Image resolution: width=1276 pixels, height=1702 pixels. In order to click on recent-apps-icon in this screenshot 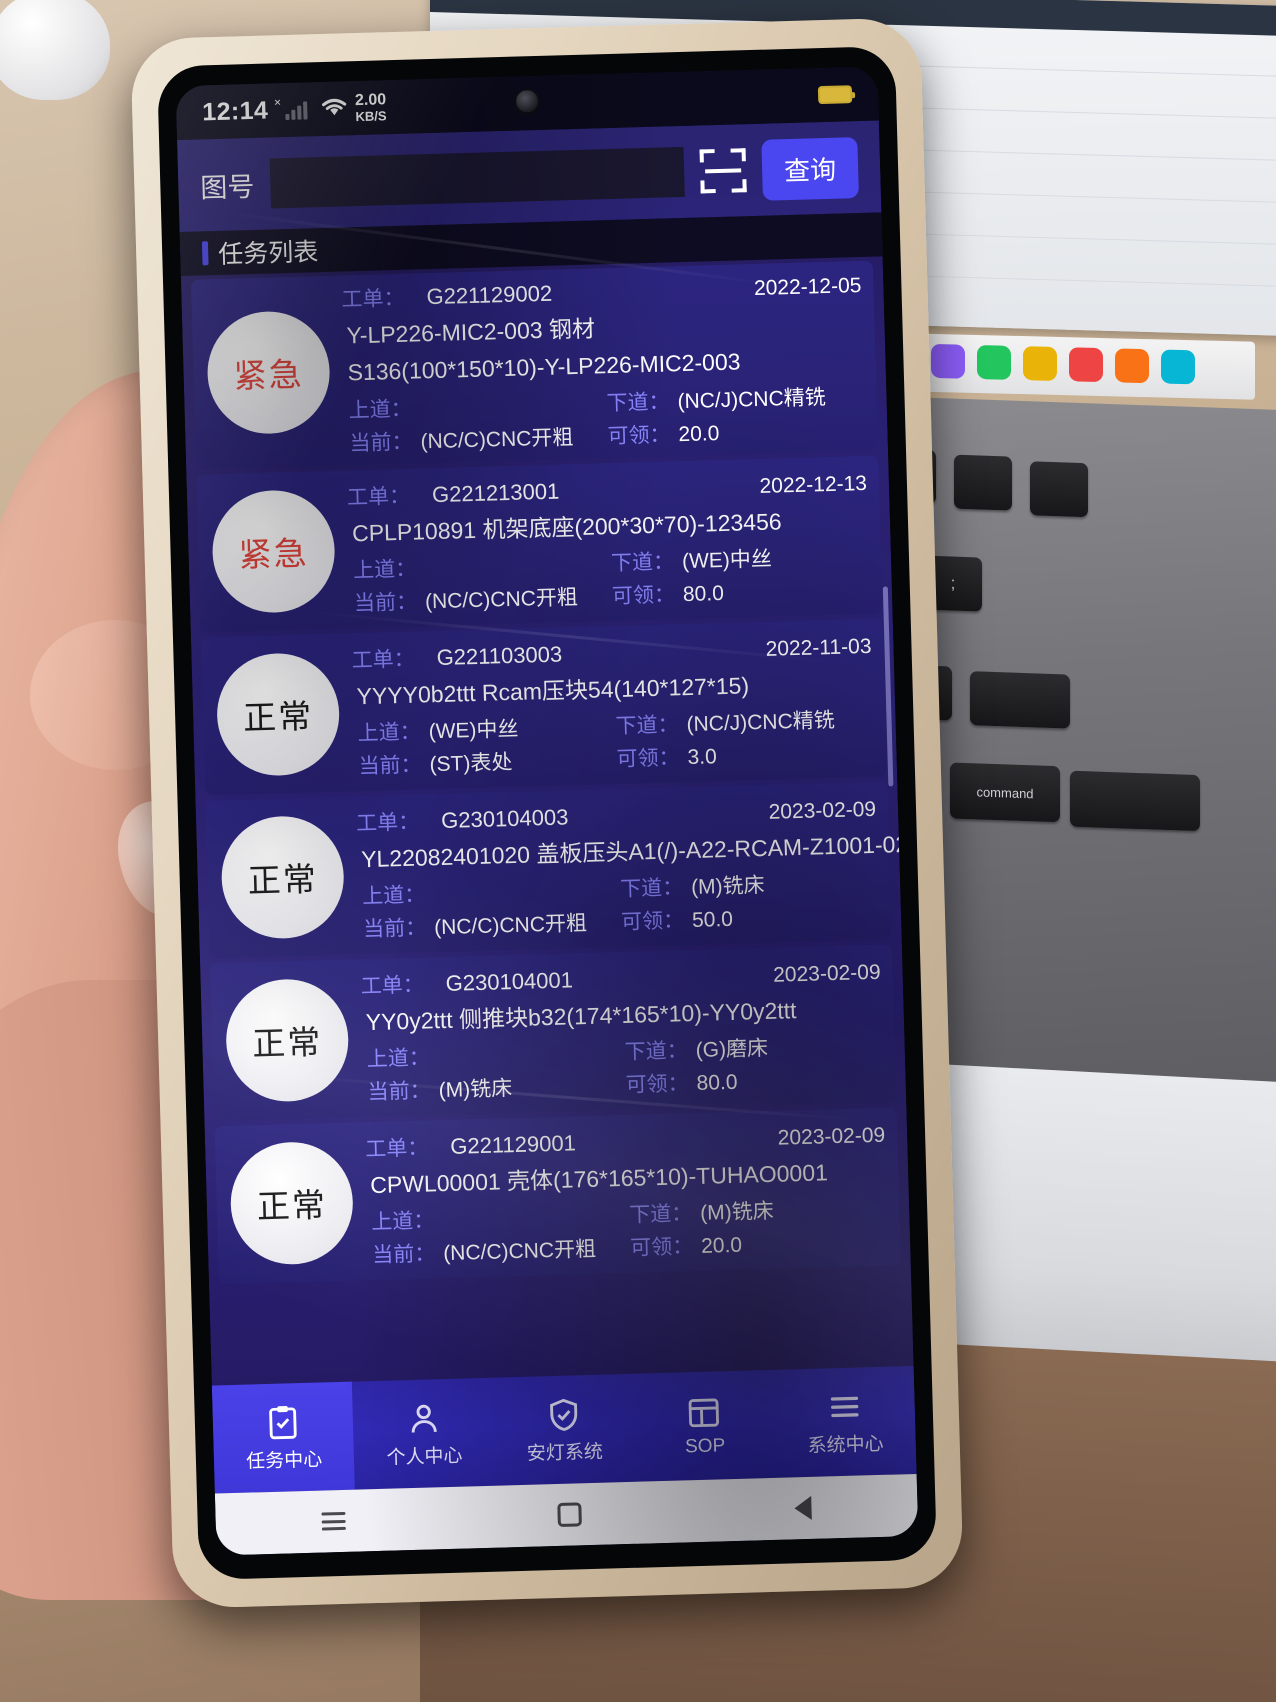, I will do `click(334, 1521)`.